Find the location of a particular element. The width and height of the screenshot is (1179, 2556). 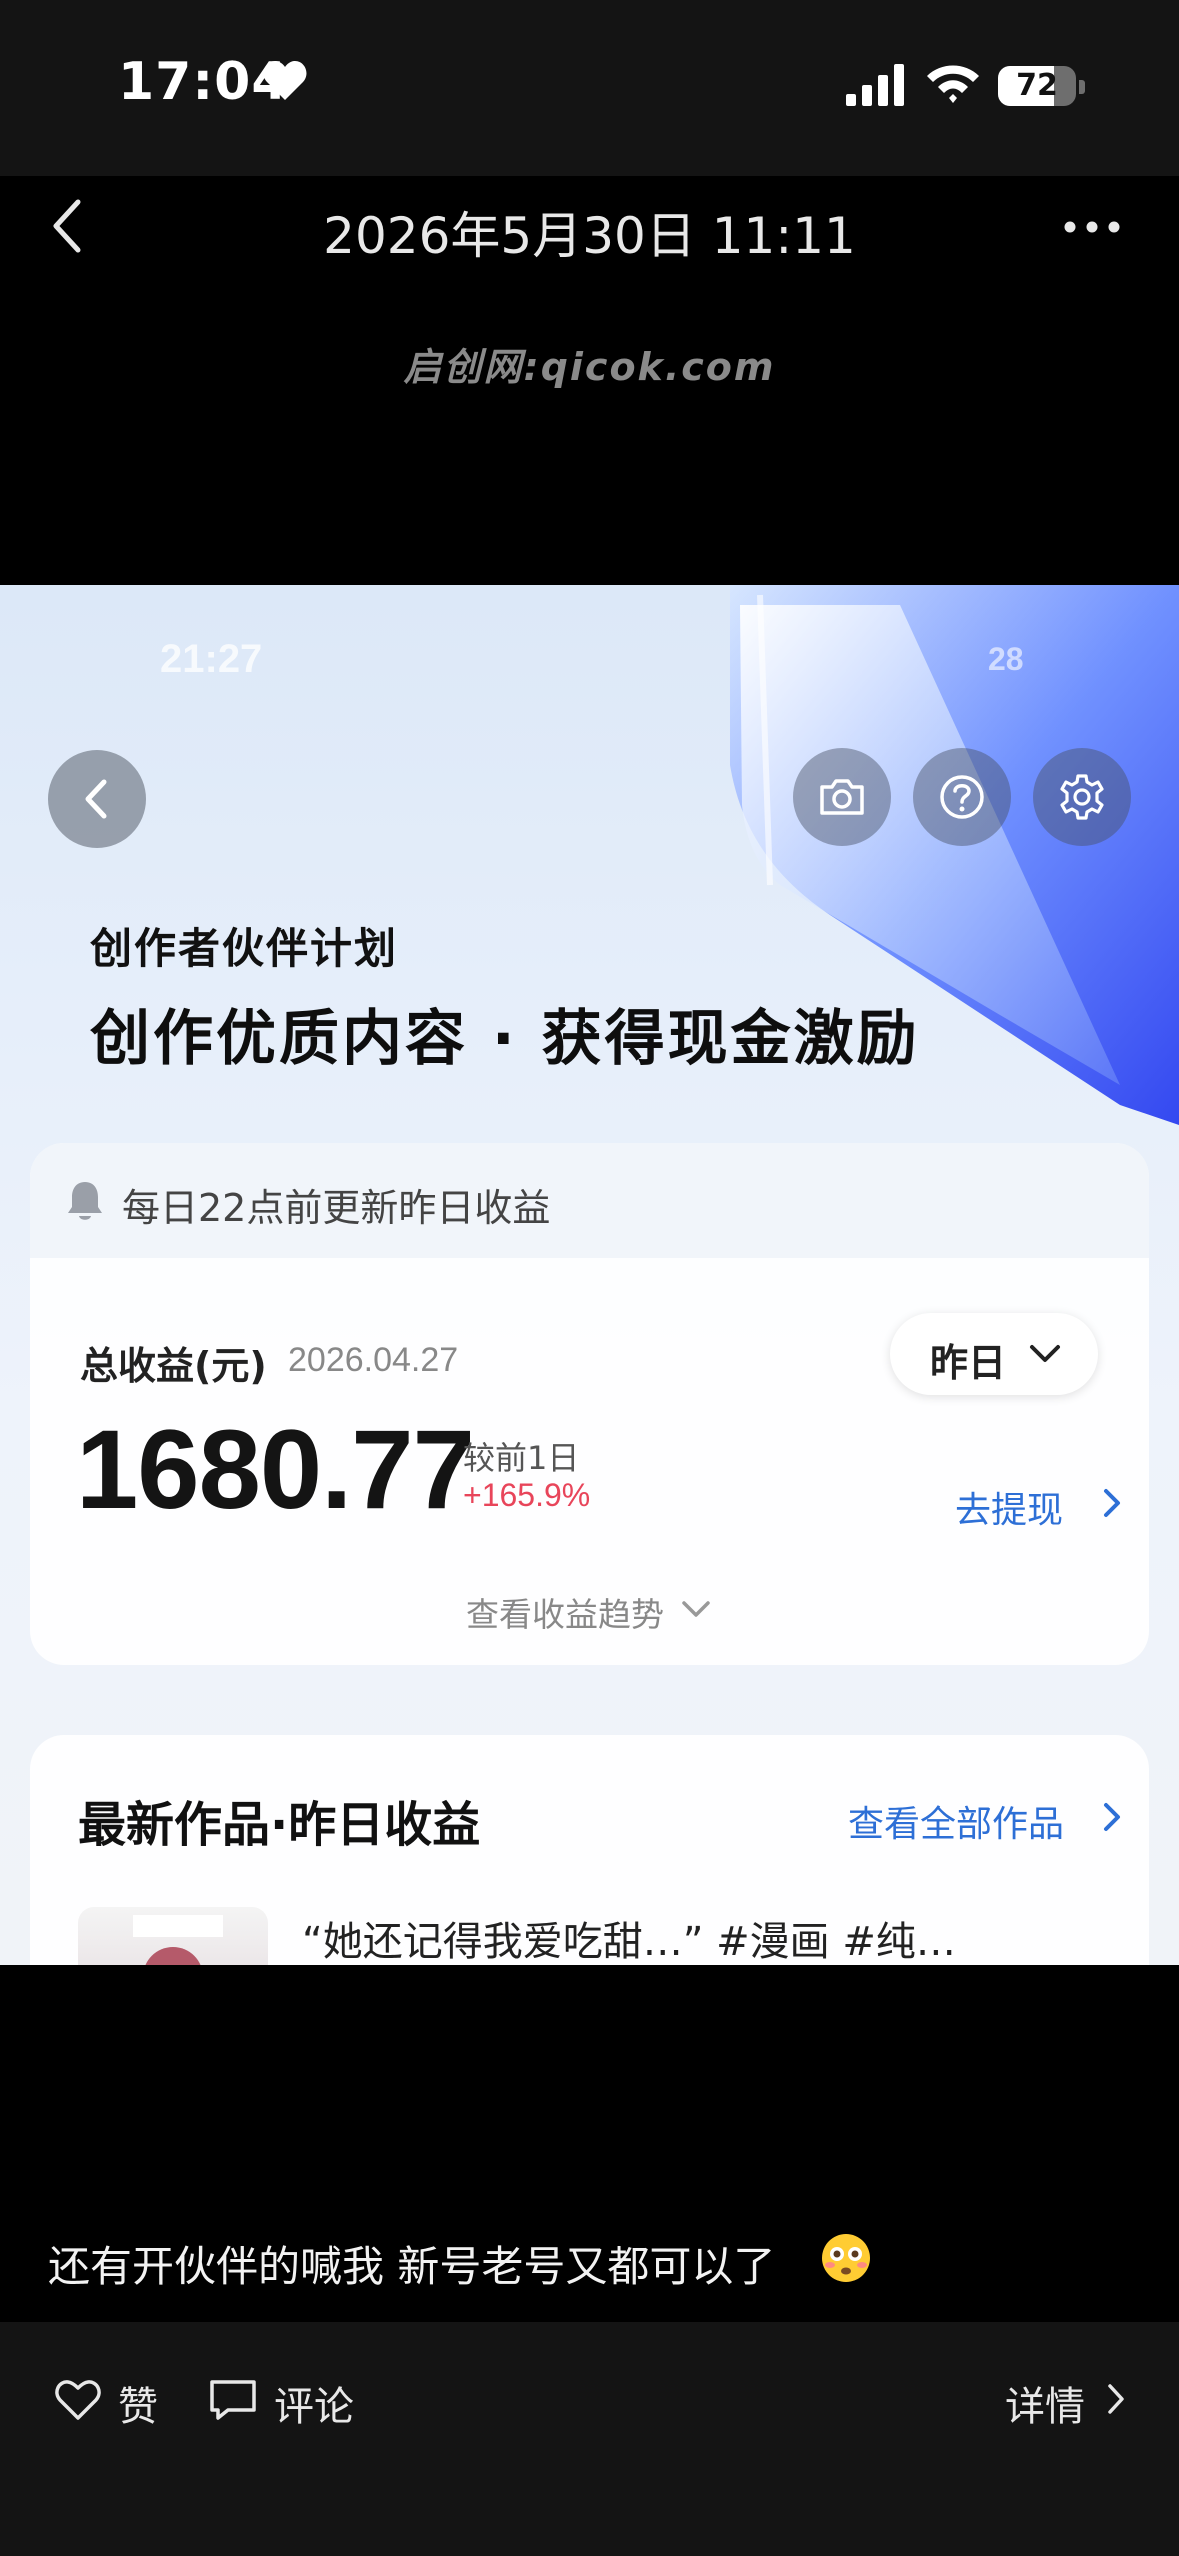

embedded-back-button is located at coordinates (97, 799).